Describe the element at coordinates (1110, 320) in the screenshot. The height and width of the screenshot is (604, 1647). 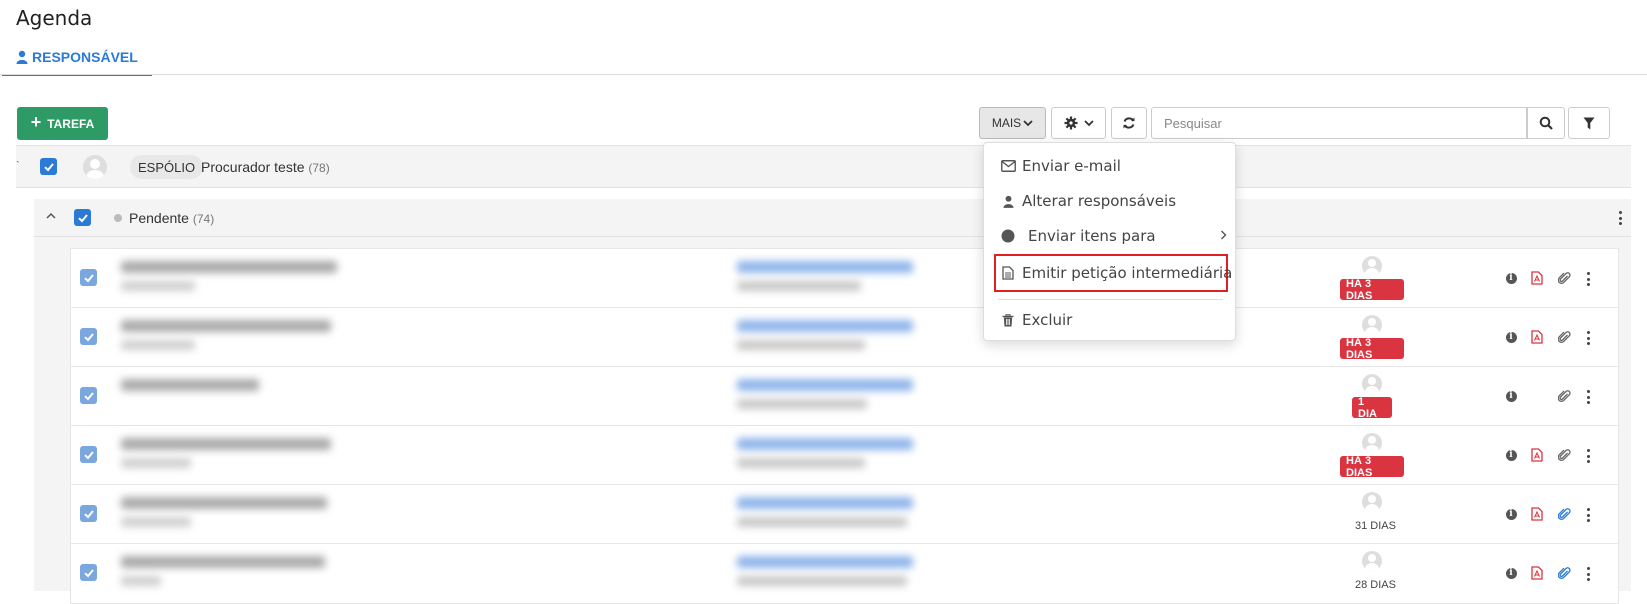
I see `menu-item-delete: Excluir` at that location.